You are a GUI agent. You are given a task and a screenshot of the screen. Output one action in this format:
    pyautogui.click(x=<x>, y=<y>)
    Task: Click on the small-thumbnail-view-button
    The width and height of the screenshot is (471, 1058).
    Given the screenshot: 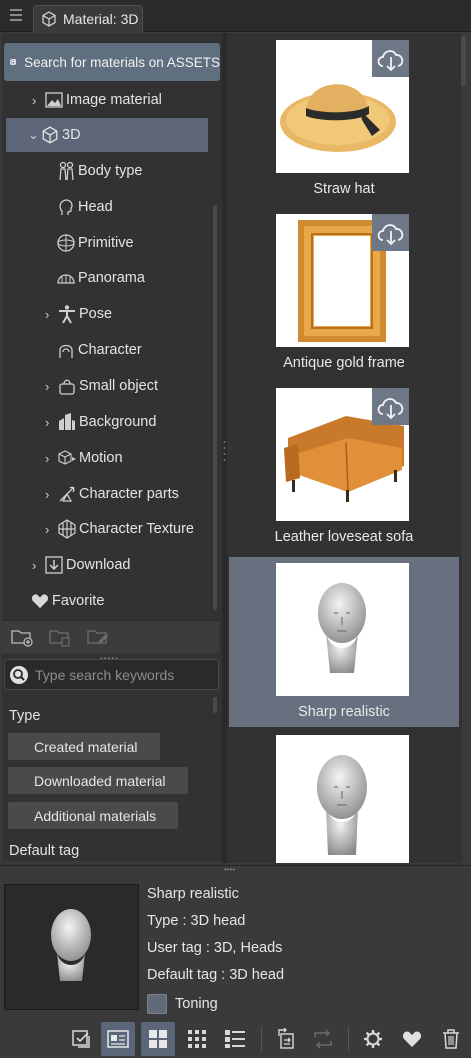 What is the action you would take?
    pyautogui.click(x=197, y=1039)
    